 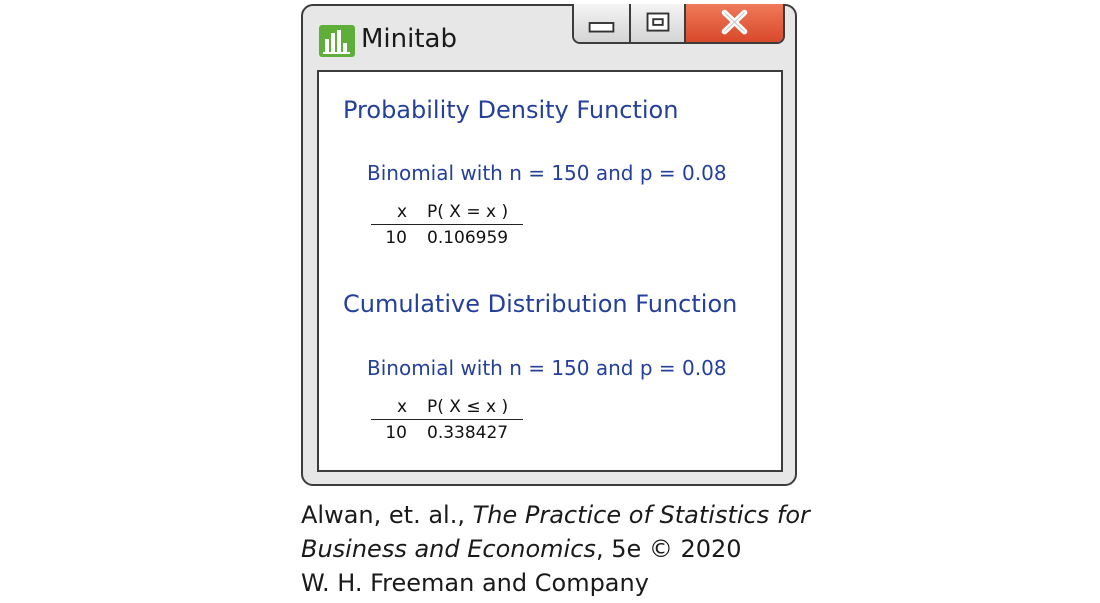 What do you see at coordinates (668, 549) in the screenshot?
I see `caption-edition: , 5e © 2020` at bounding box center [668, 549].